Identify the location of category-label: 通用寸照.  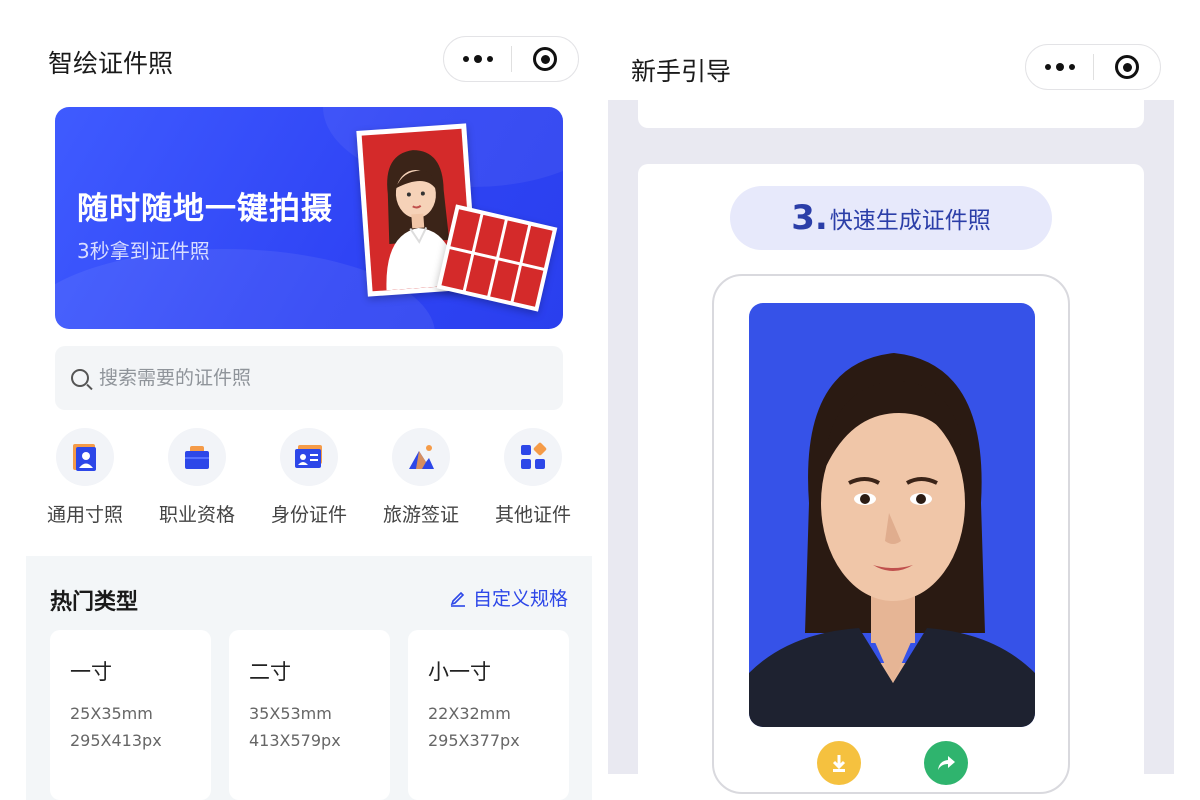
(84, 515).